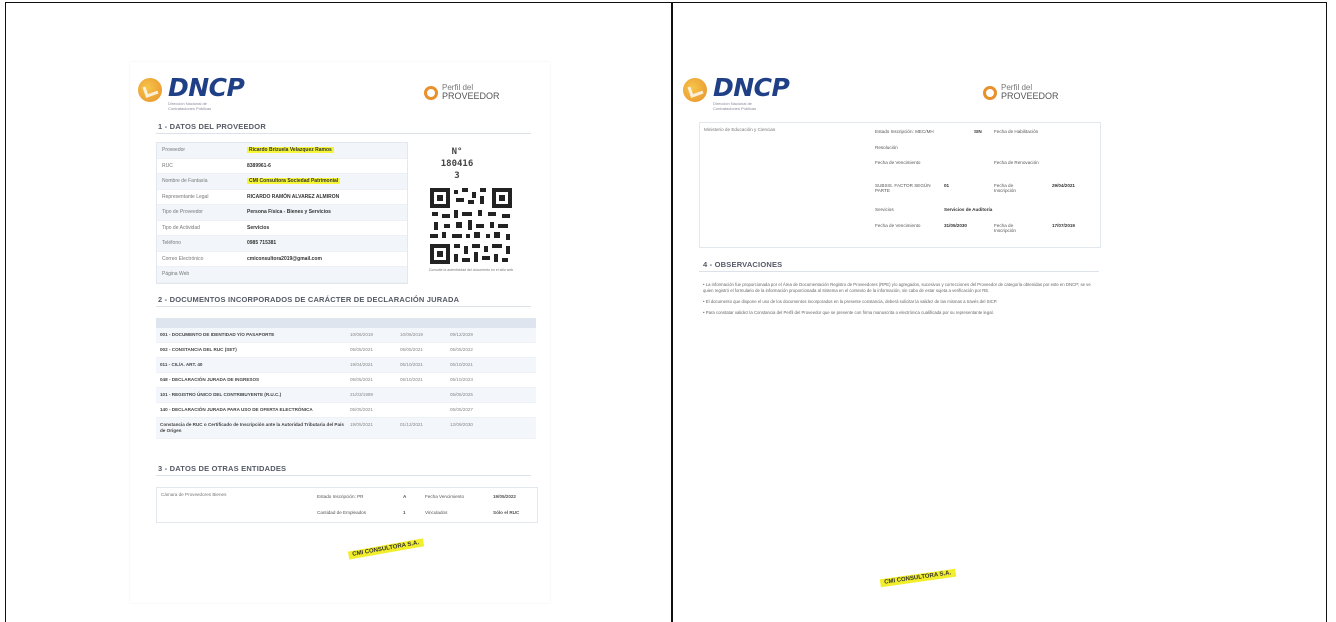  I want to click on document-date: 12/09/2030, so click(461, 424).